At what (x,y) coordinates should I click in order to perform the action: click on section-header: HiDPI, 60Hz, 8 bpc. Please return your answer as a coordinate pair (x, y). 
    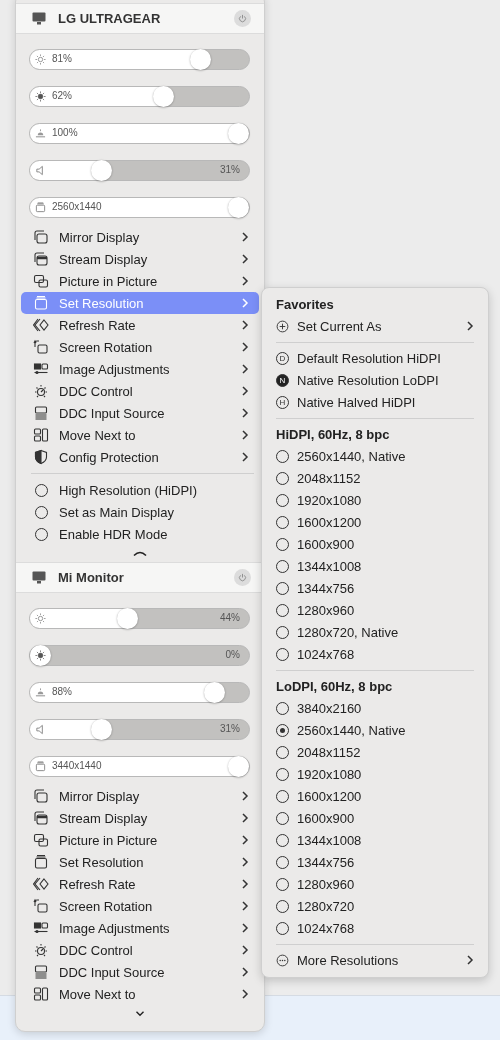
    Looking at the image, I should click on (333, 434).